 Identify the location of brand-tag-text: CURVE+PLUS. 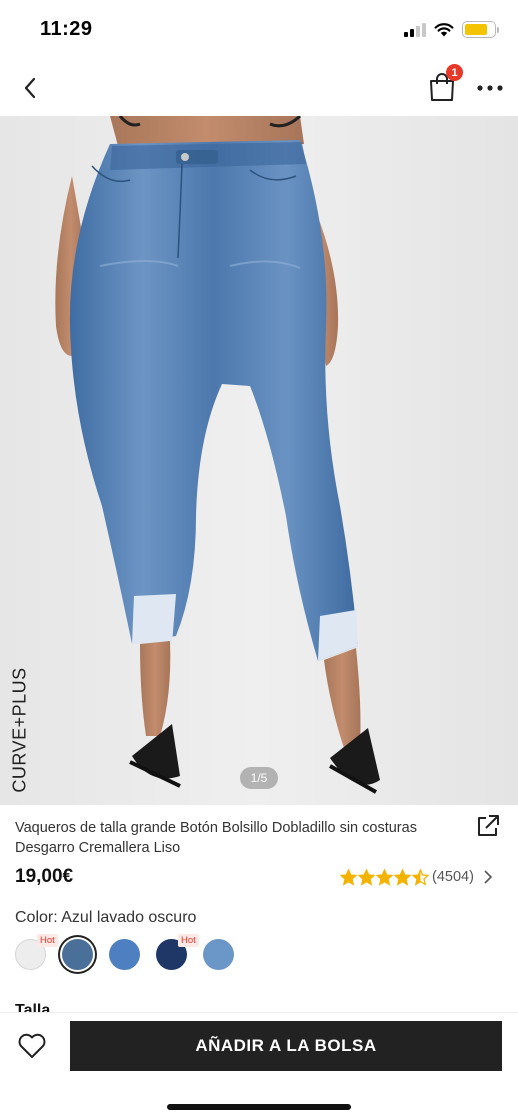
(19, 730).